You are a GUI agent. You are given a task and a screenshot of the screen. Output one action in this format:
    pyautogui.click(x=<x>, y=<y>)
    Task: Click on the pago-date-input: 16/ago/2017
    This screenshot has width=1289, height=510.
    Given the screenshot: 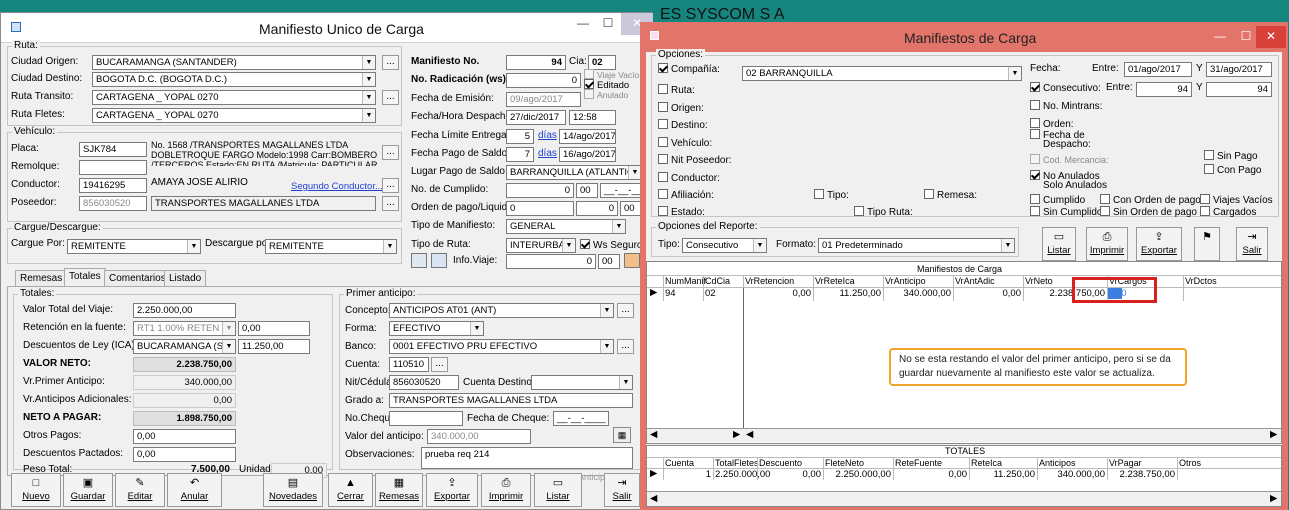 What is the action you would take?
    pyautogui.click(x=587, y=154)
    